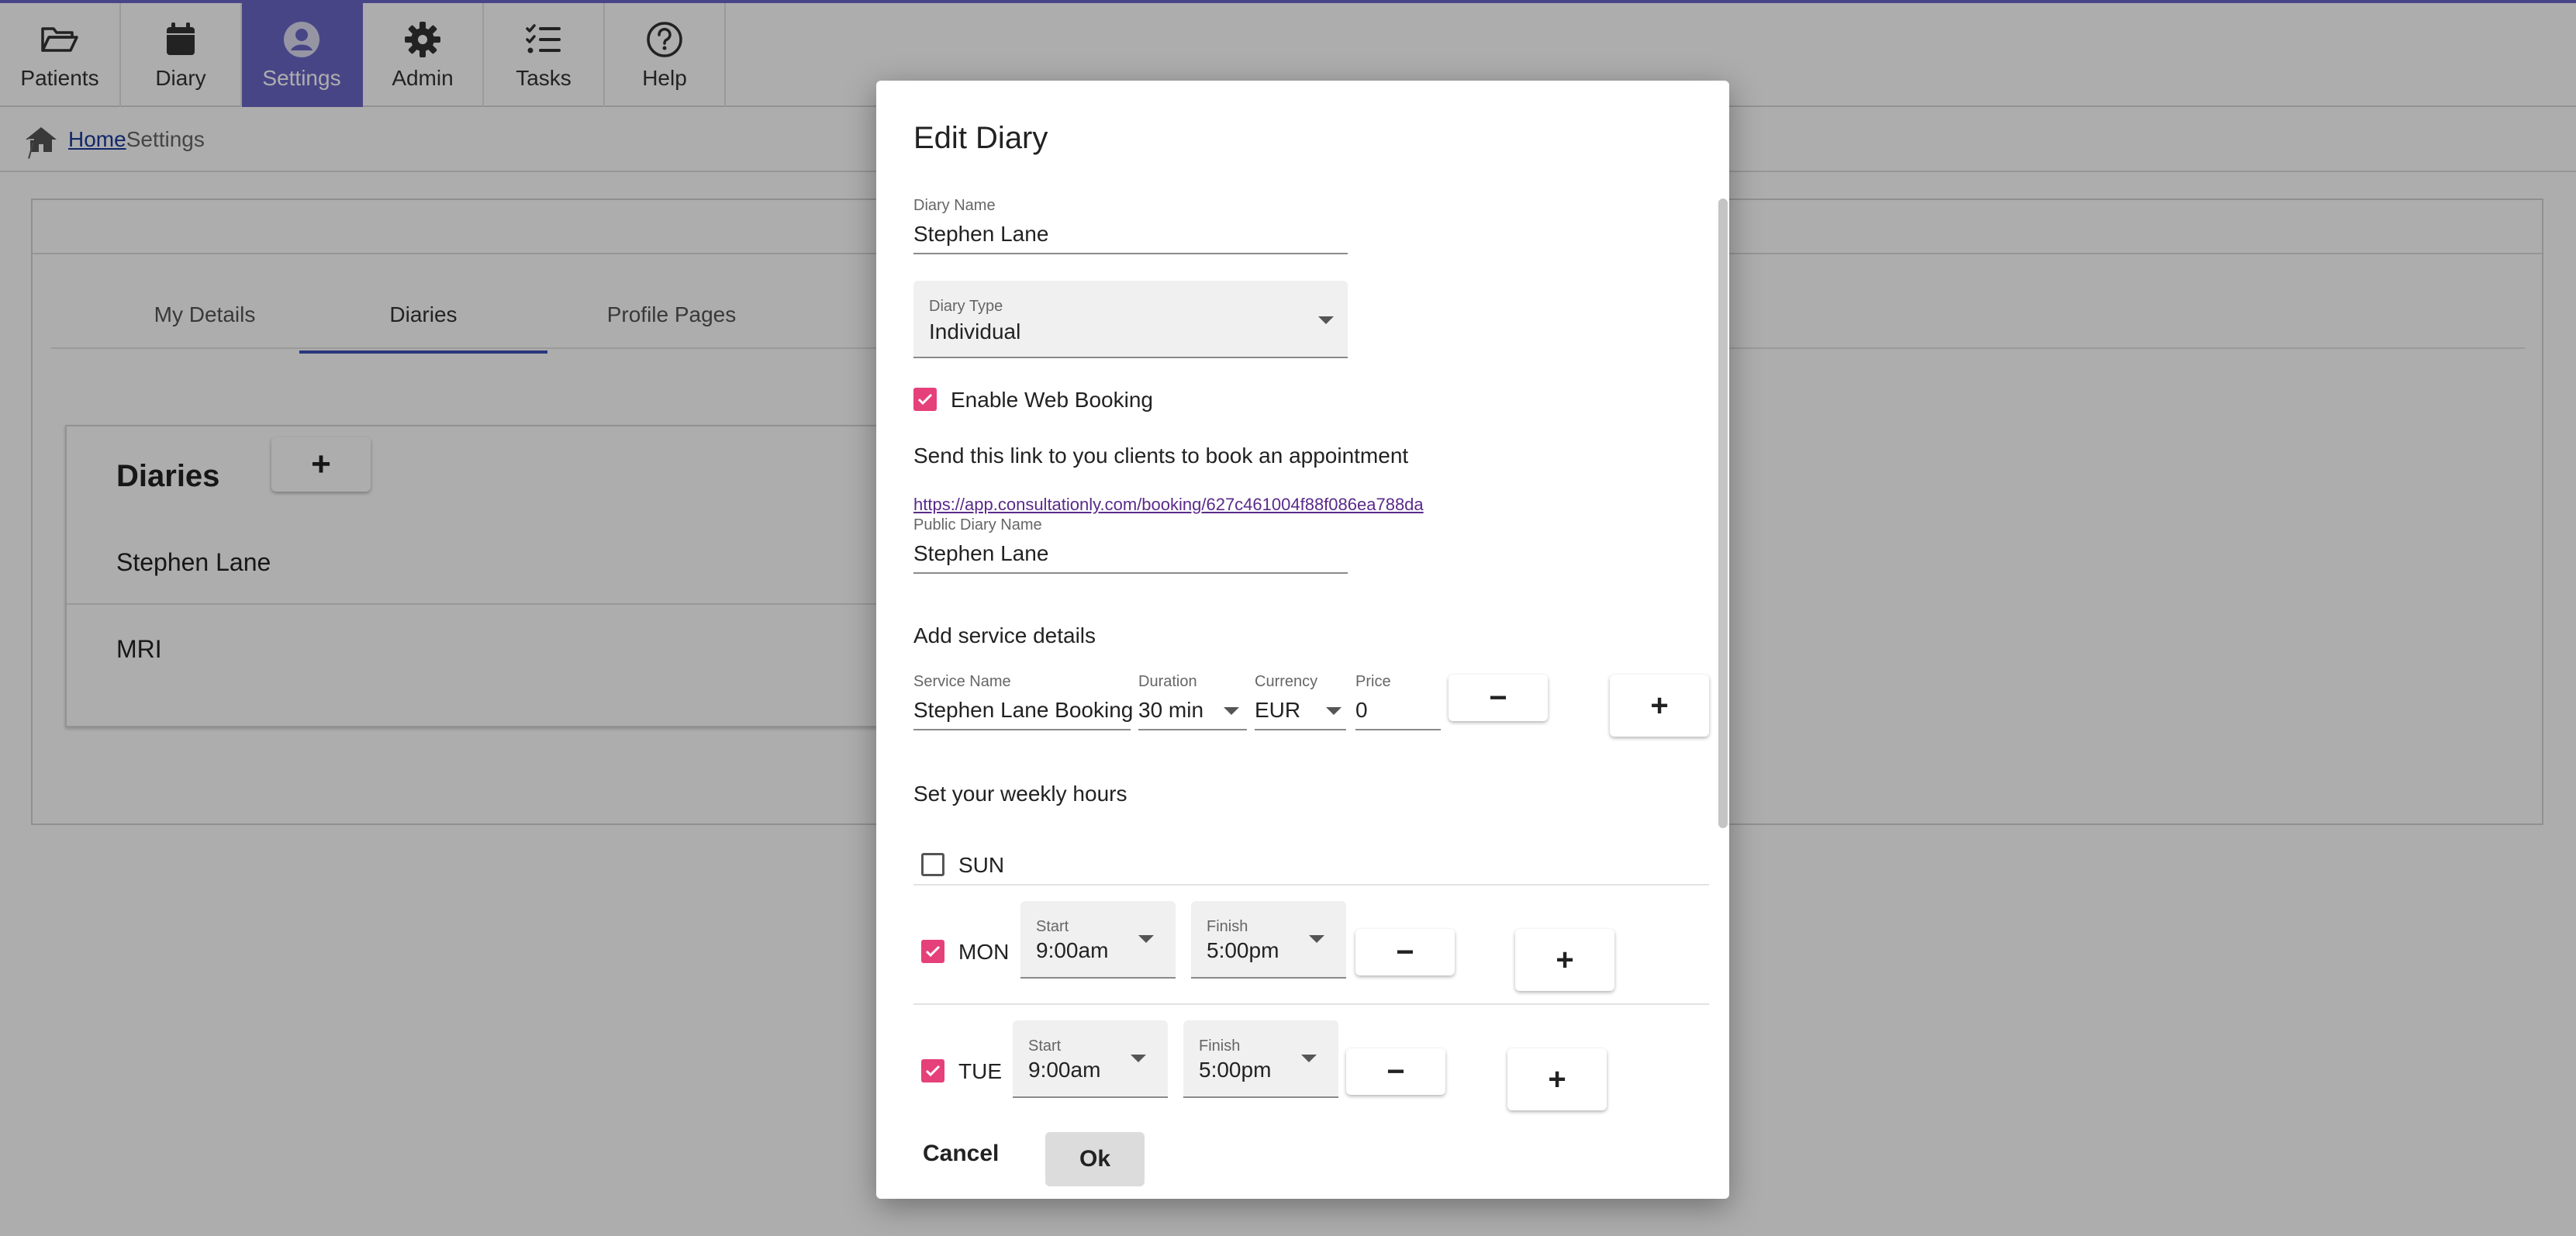 The image size is (2576, 1236). What do you see at coordinates (975, 331) in the screenshot?
I see `diary-type-value: Individual` at bounding box center [975, 331].